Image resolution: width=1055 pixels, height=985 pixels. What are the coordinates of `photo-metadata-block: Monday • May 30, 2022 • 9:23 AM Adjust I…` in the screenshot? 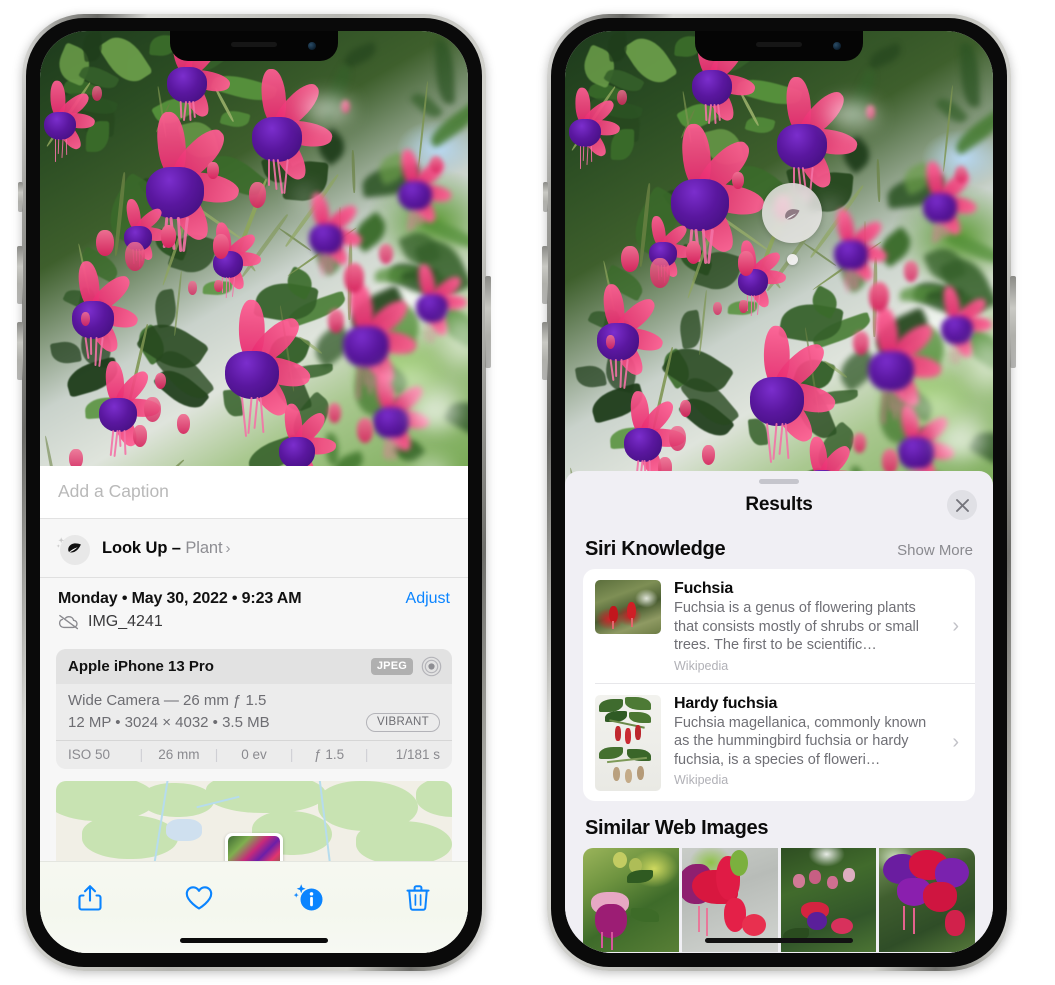 It's located at (254, 608).